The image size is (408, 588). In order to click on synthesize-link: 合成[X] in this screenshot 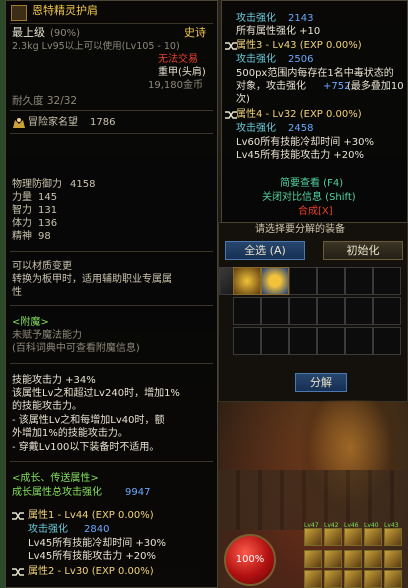, I will do `click(315, 212)`.